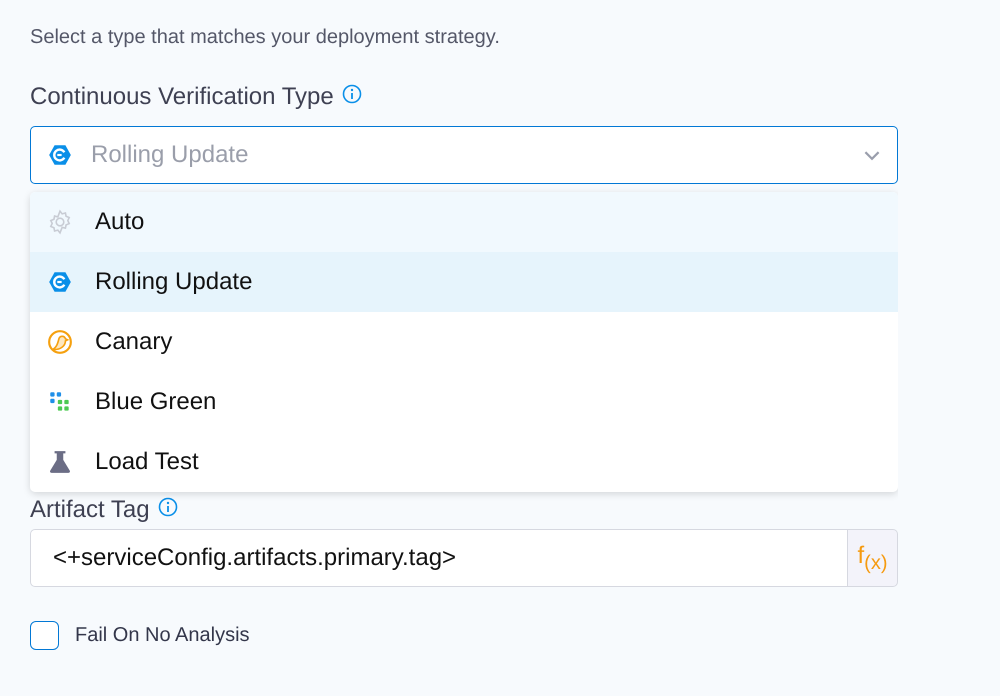 Image resolution: width=1000 pixels, height=696 pixels. Describe the element at coordinates (60, 462) in the screenshot. I see `flask-icon` at that location.